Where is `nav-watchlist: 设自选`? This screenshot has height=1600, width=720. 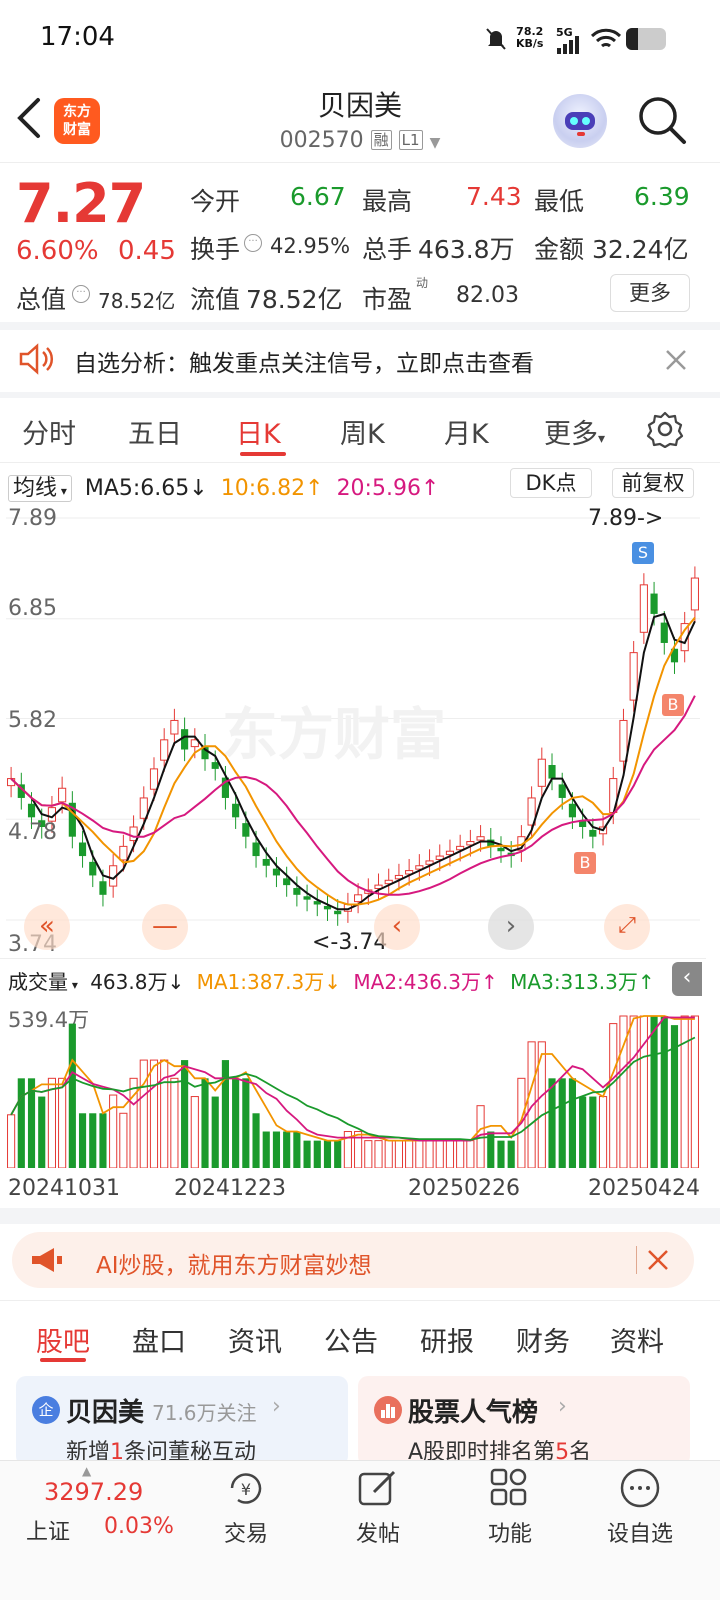
nav-watchlist: 设自选 is located at coordinates (640, 1532).